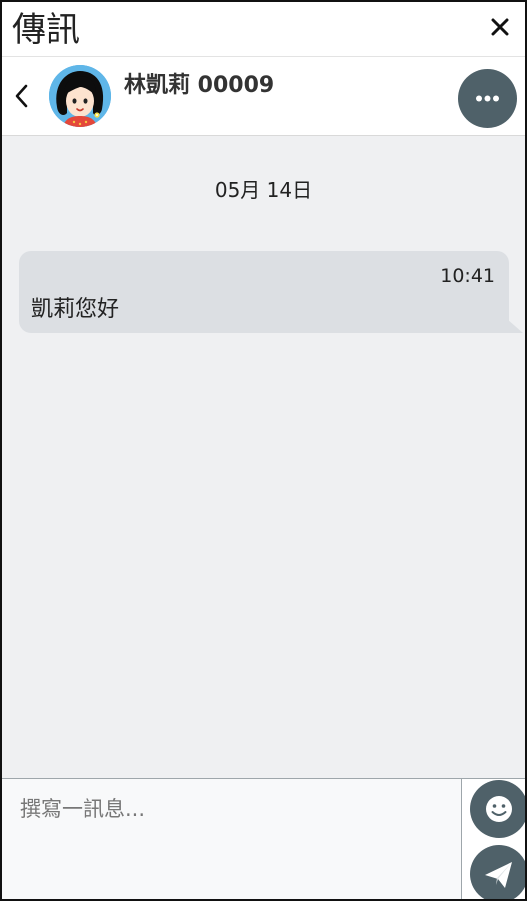  Describe the element at coordinates (75, 309) in the screenshot. I see `message-text: 凱莉您好` at that location.